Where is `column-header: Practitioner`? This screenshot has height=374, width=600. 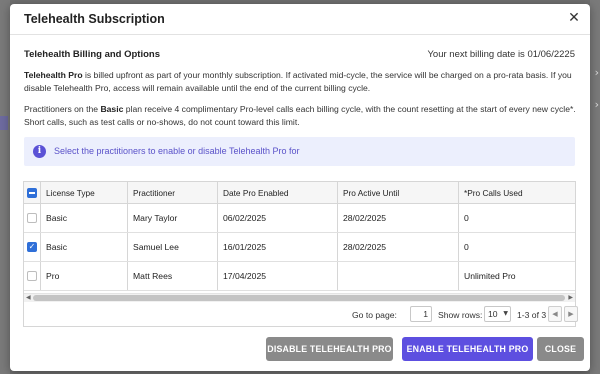
column-header: Practitioner is located at coordinates (173, 192).